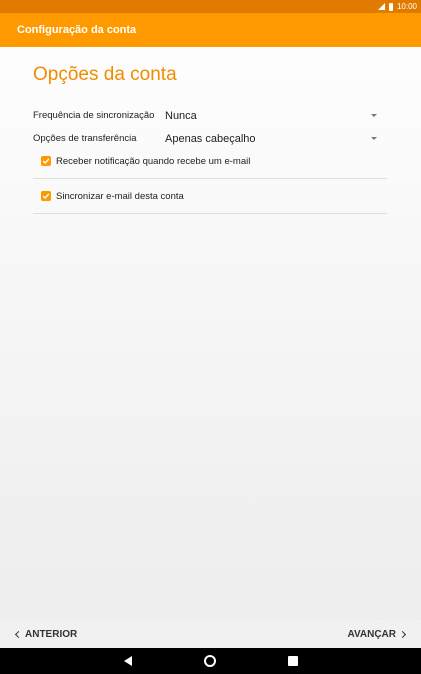 The image size is (421, 674). I want to click on next-button-label: AVANÇAR, so click(371, 634).